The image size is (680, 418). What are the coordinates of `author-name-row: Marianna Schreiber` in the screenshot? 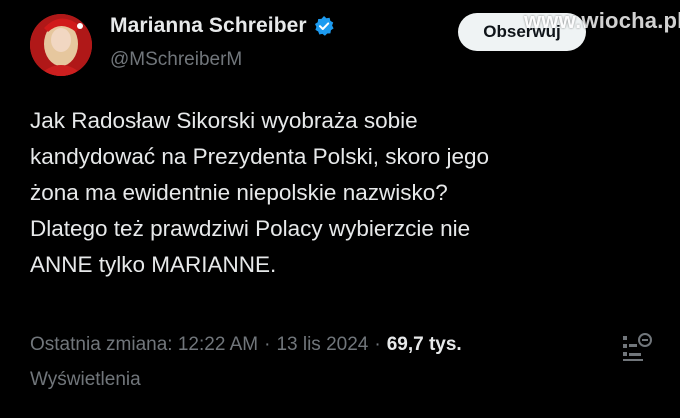 It's located at (222, 26).